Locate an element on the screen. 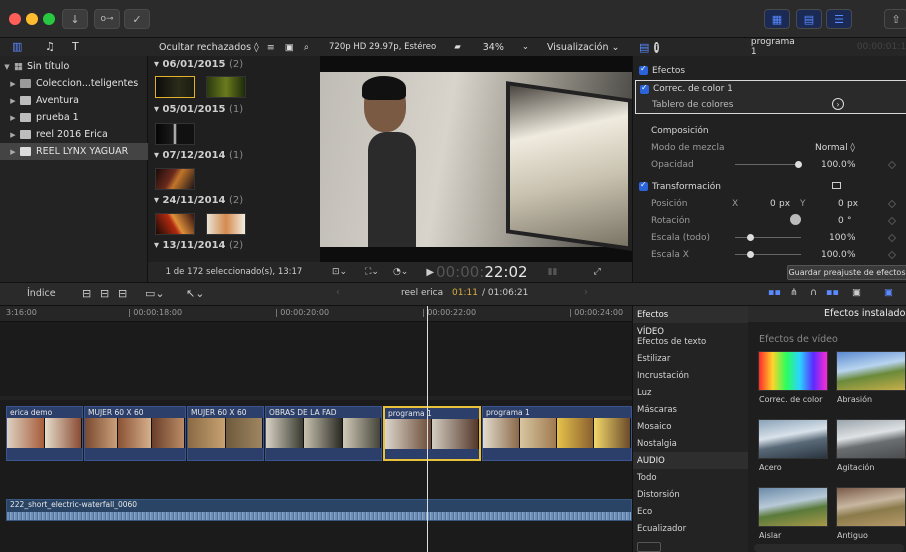  audio-skimming-icon: ▪▪ is located at coordinates (774, 292).